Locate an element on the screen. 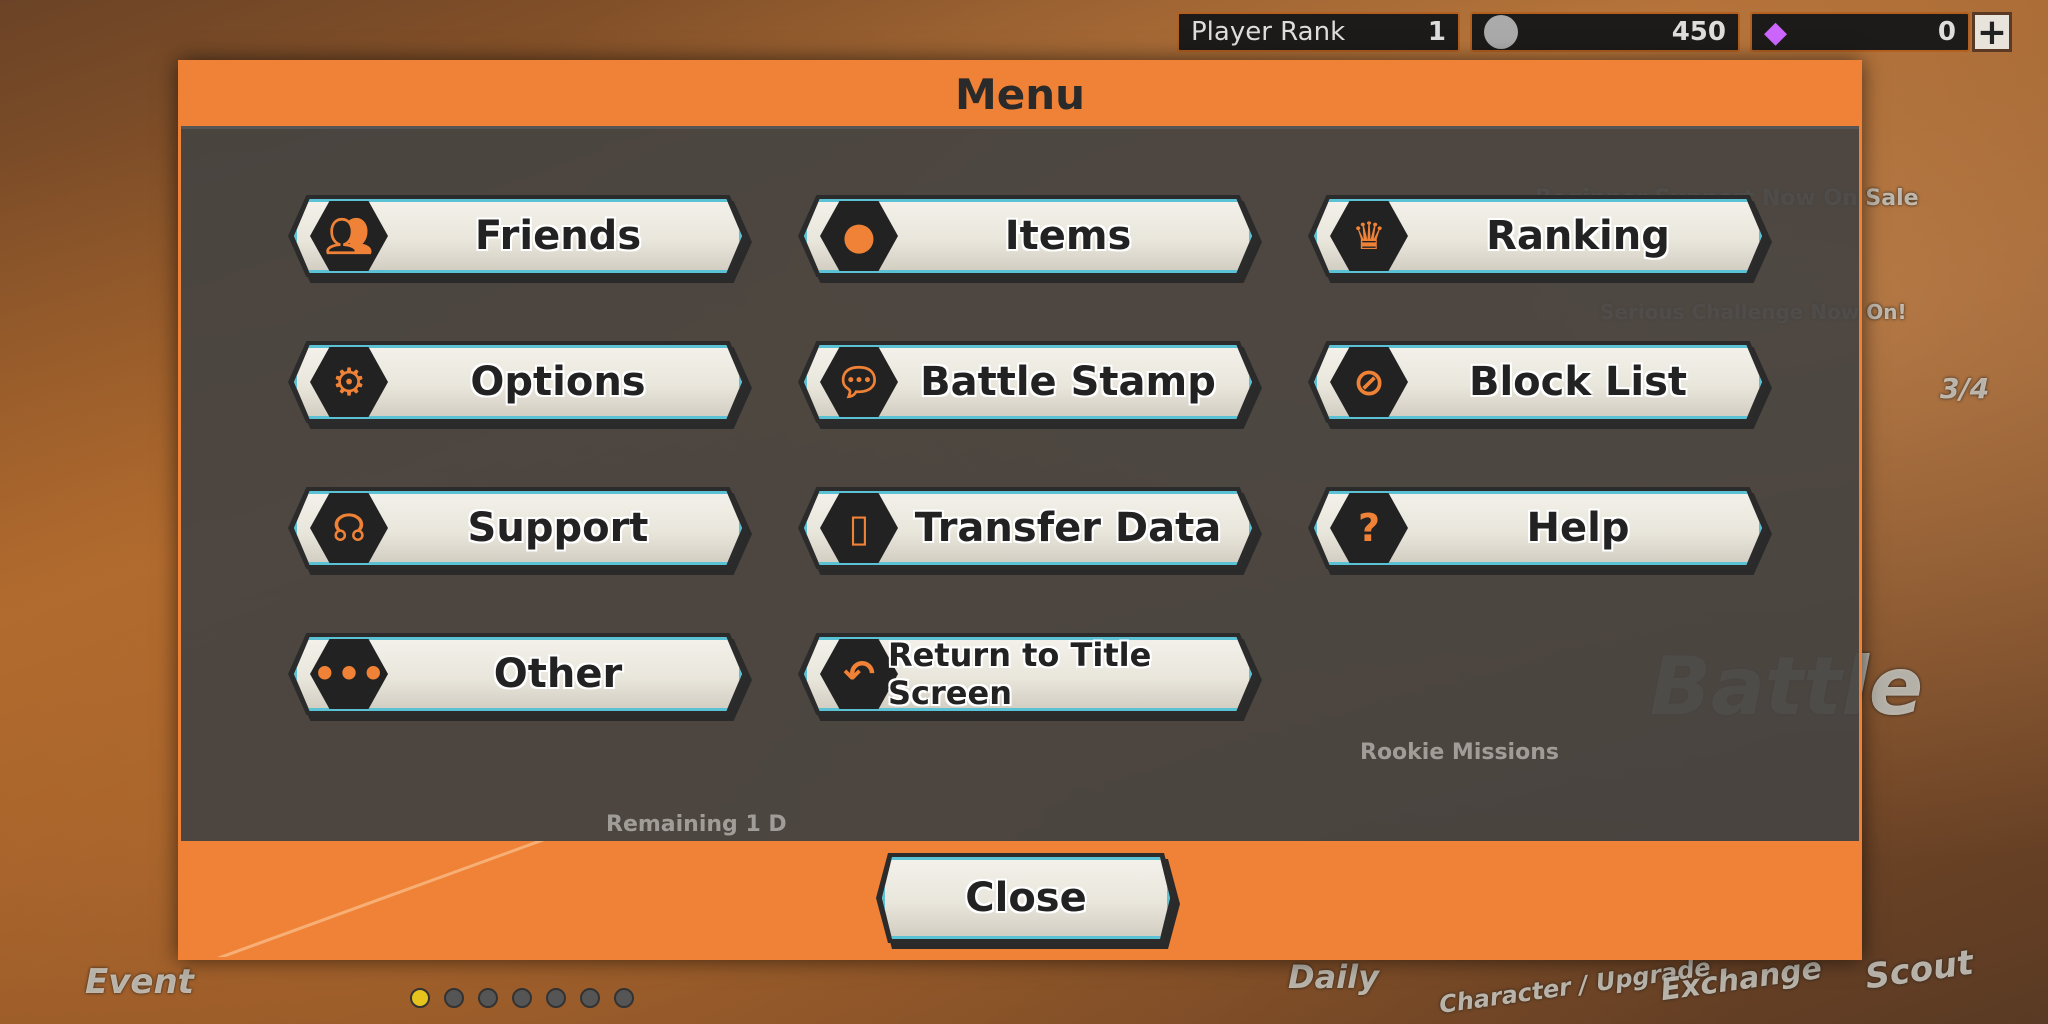  button-label: Items is located at coordinates (1068, 236).